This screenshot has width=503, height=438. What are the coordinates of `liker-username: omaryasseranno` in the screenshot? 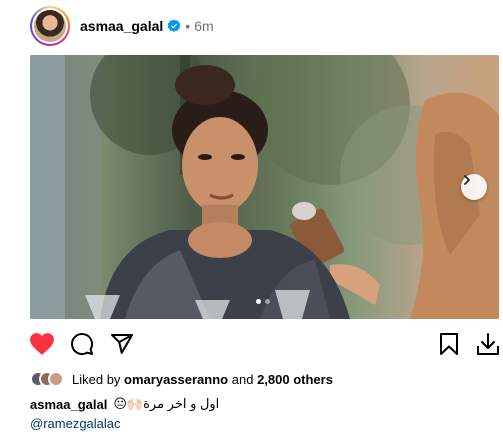 It's located at (176, 379).